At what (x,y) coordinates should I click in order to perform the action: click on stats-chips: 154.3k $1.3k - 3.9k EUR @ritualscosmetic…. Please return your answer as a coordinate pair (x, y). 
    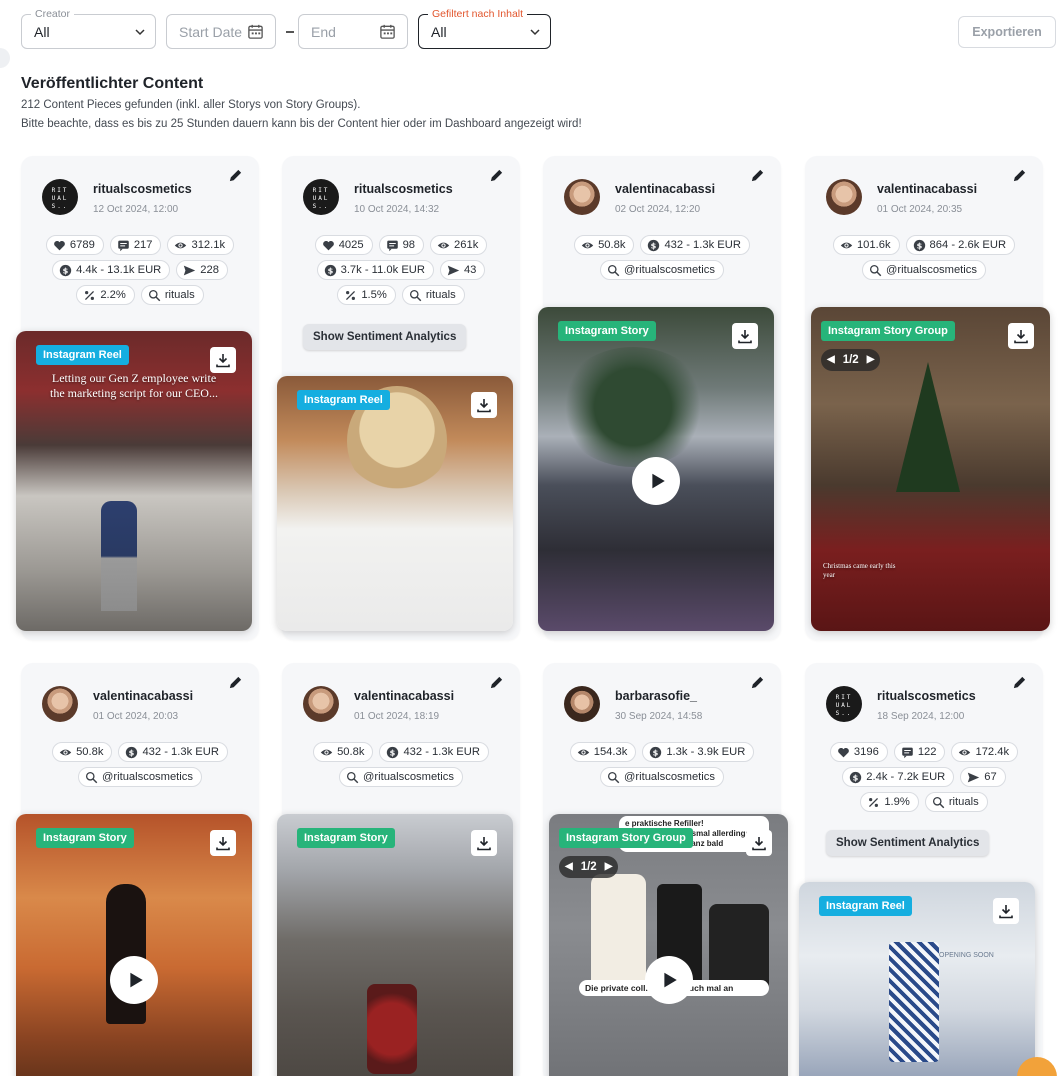
    Looking at the image, I should click on (662, 764).